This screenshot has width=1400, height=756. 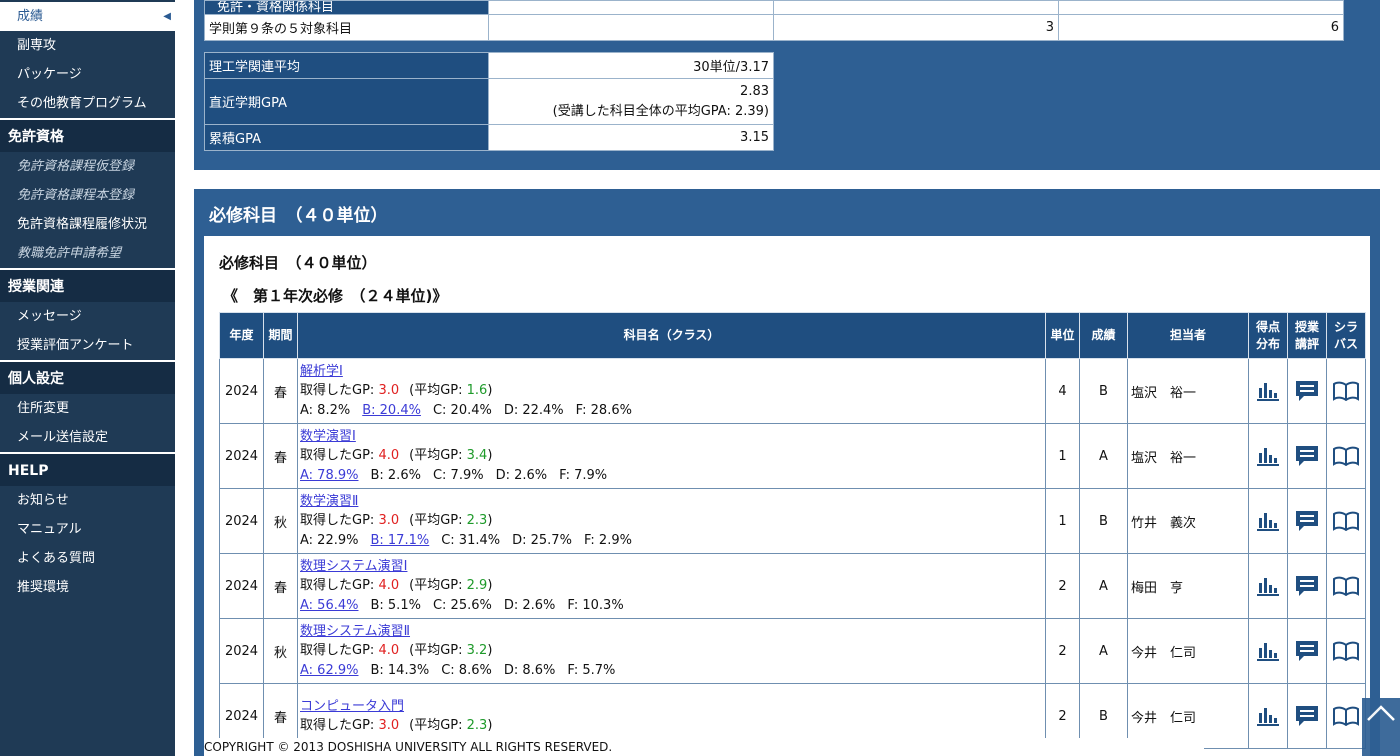 What do you see at coordinates (583, 475) in the screenshot?
I see `grade-share: F: 7.9%` at bounding box center [583, 475].